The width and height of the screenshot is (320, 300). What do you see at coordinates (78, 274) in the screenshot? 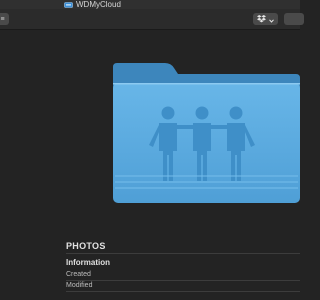
I see `info-created-label: Created` at bounding box center [78, 274].